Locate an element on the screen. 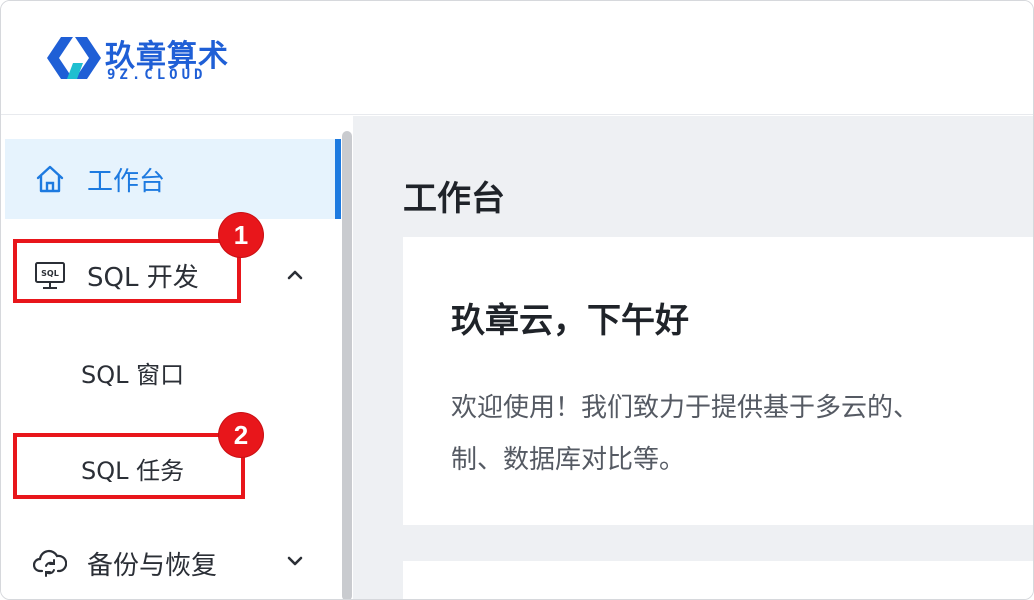 The width and height of the screenshot is (1034, 600). annotation-badge-1: 1 is located at coordinates (241, 235).